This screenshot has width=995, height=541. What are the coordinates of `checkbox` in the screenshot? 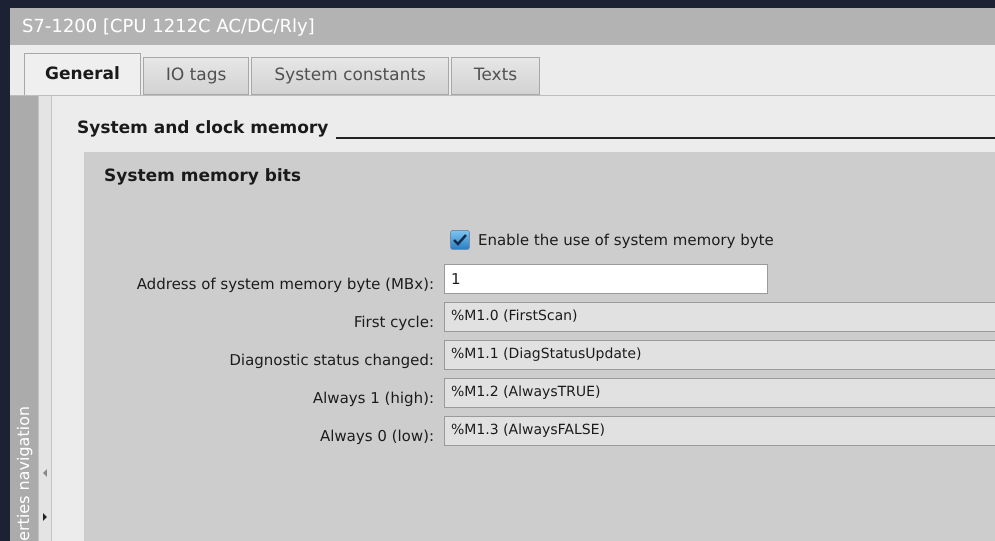 It's located at (460, 240).